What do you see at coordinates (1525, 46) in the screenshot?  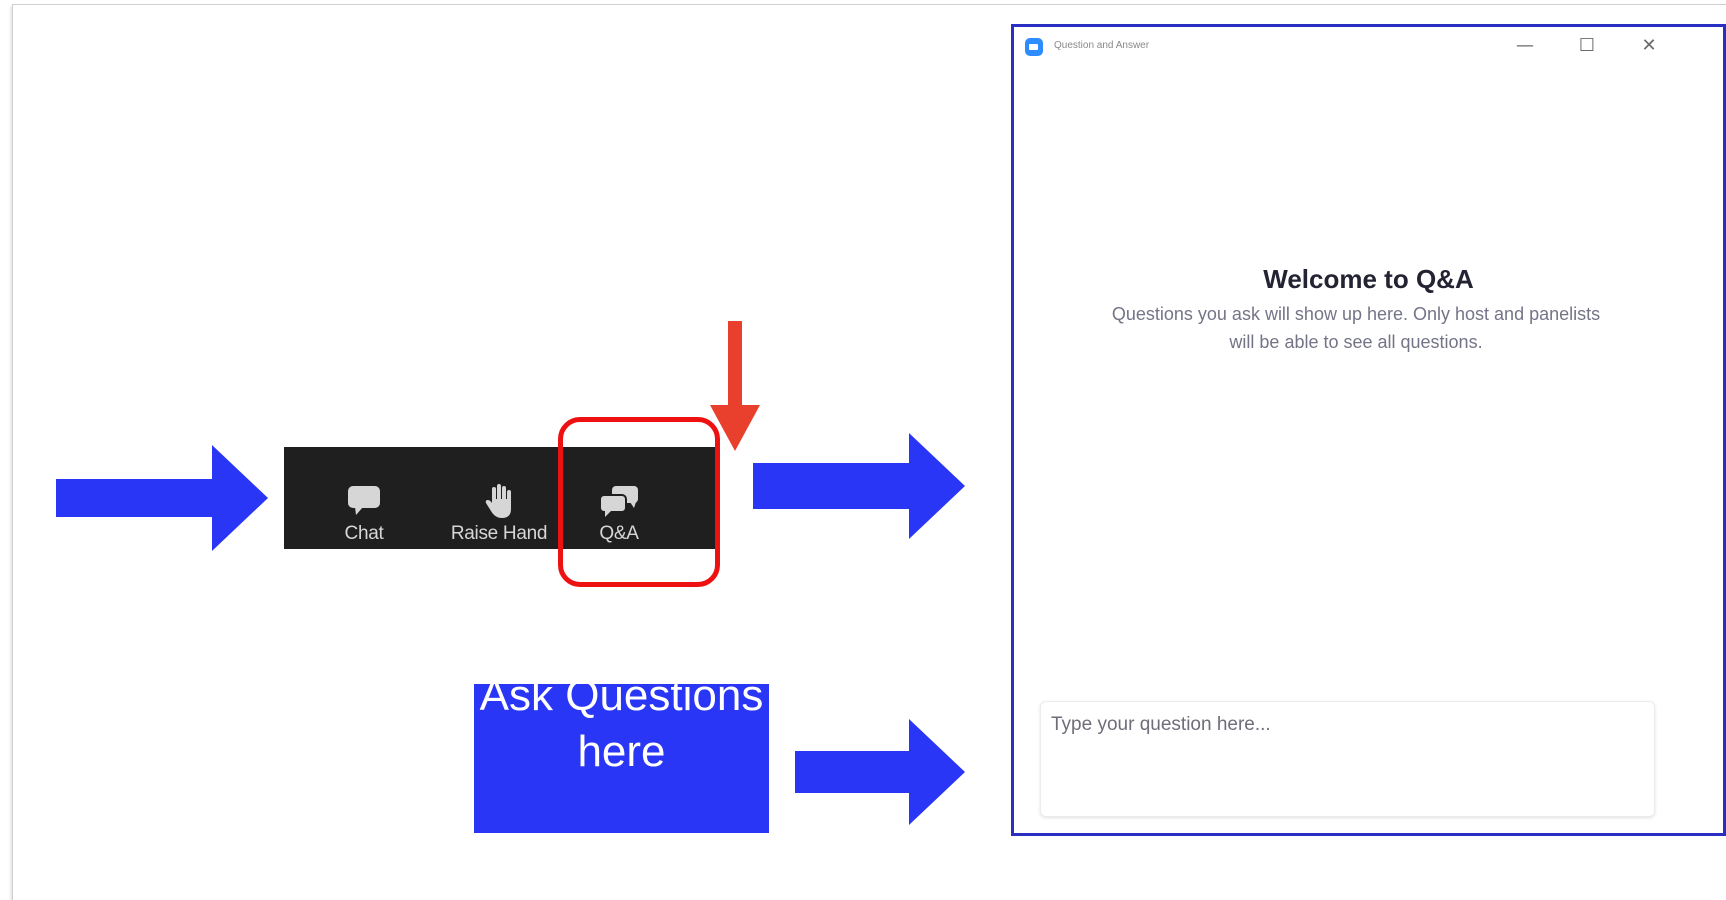 I see `minimize-button: —` at bounding box center [1525, 46].